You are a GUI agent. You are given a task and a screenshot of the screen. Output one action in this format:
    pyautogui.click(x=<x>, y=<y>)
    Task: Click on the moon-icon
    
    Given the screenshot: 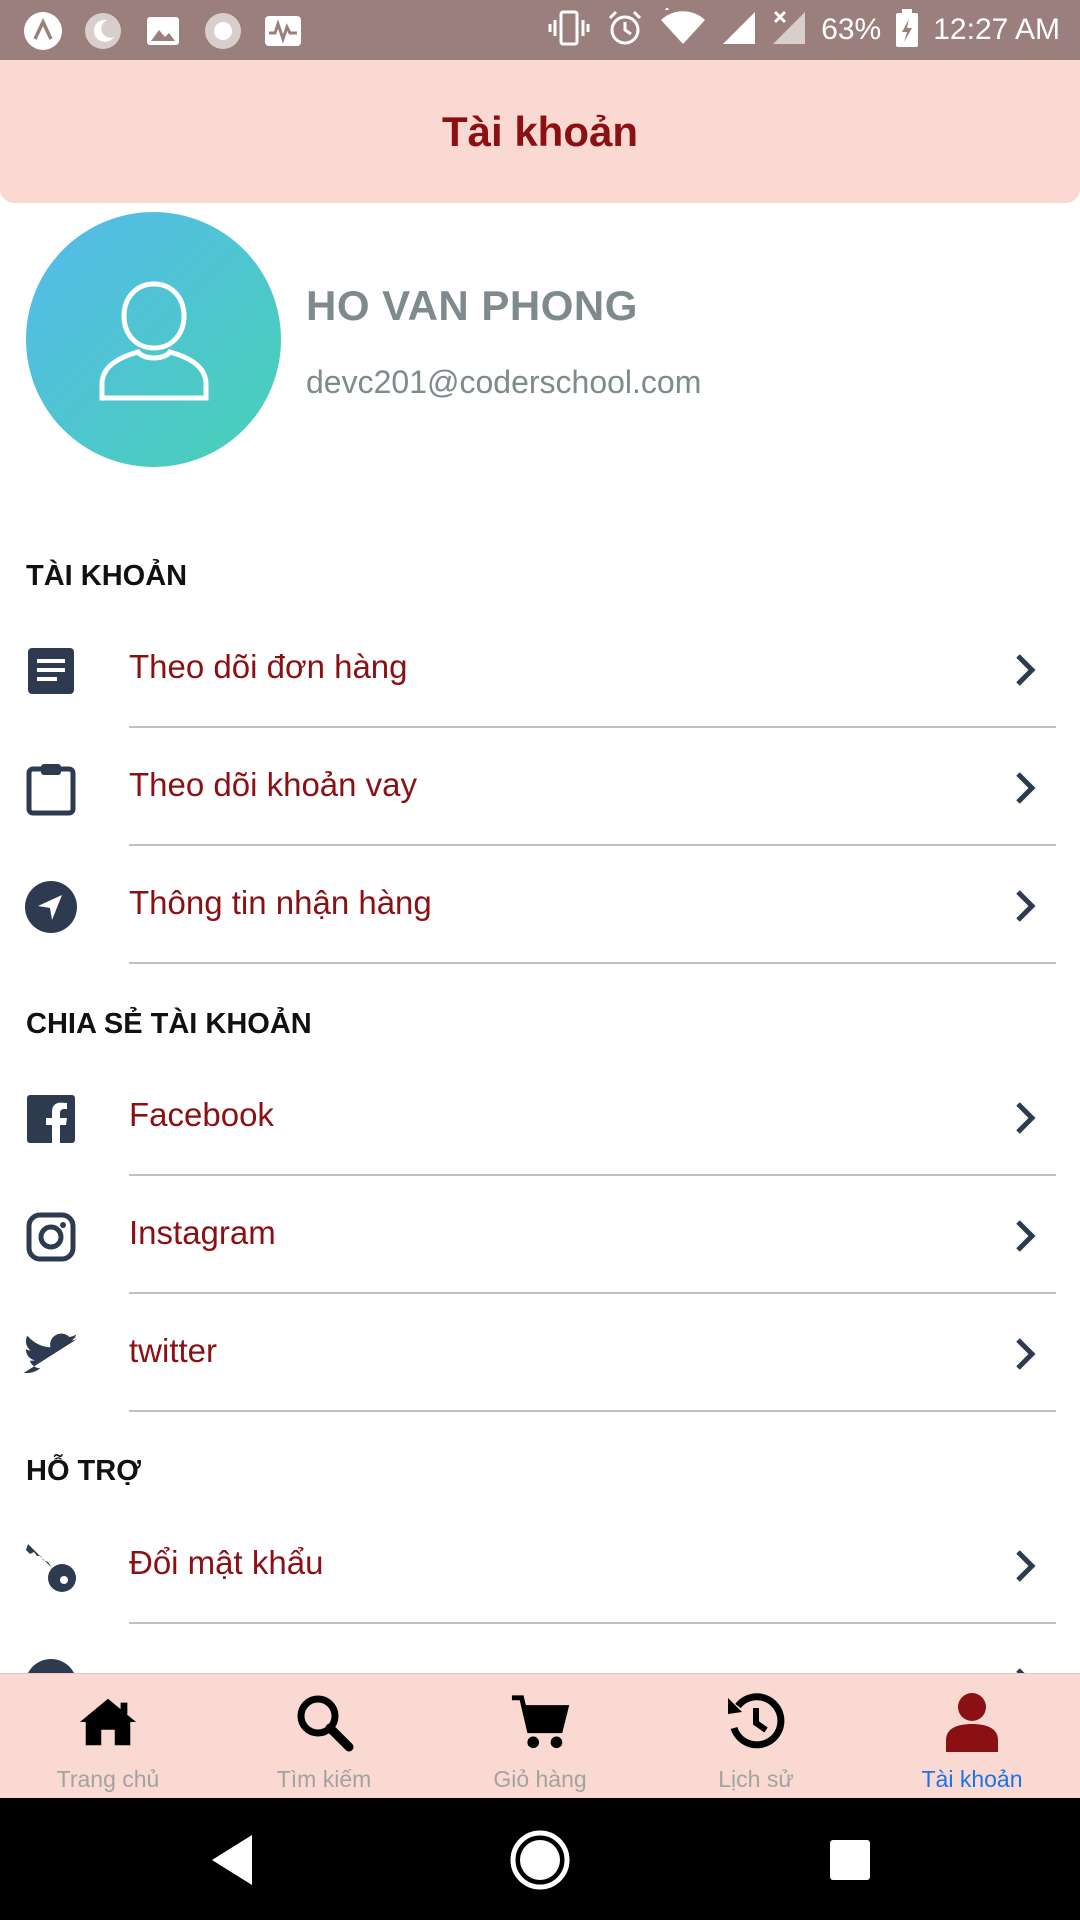 What is the action you would take?
    pyautogui.click(x=103, y=31)
    